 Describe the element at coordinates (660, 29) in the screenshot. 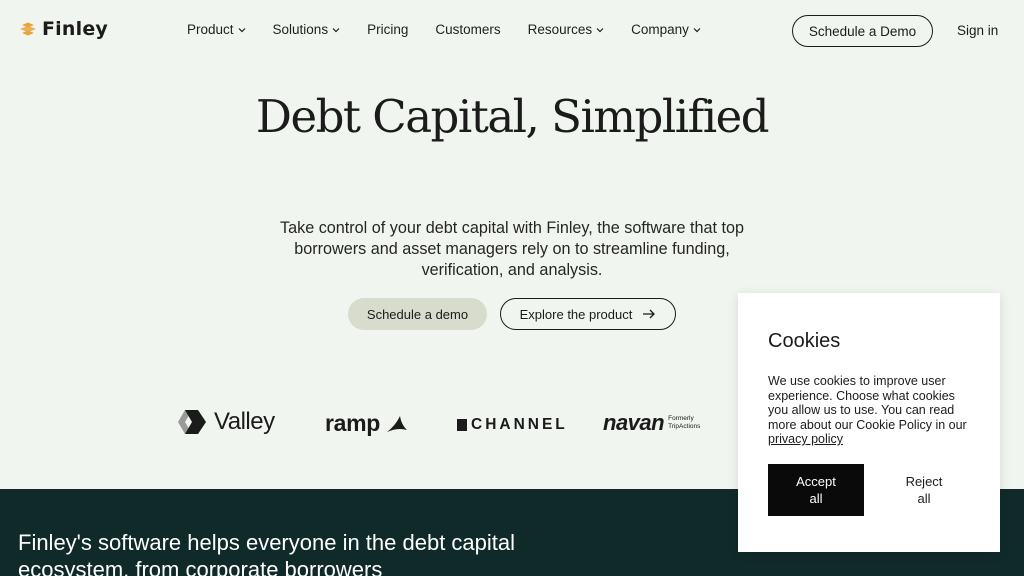

I see `nav-item-label: Company` at that location.